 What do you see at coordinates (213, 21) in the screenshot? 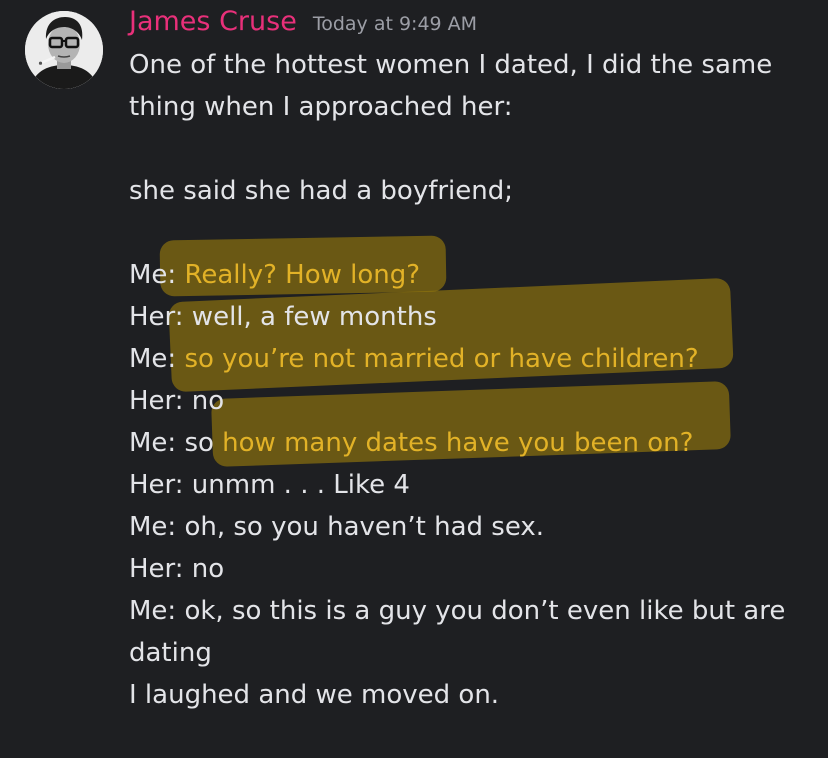
I see `author-name: James Cruse` at bounding box center [213, 21].